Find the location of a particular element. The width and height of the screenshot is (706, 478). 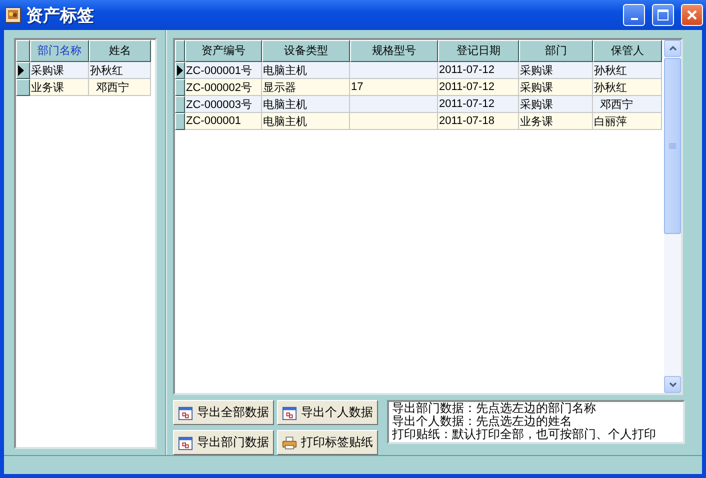

column-header: 设备类型 is located at coordinates (306, 51).